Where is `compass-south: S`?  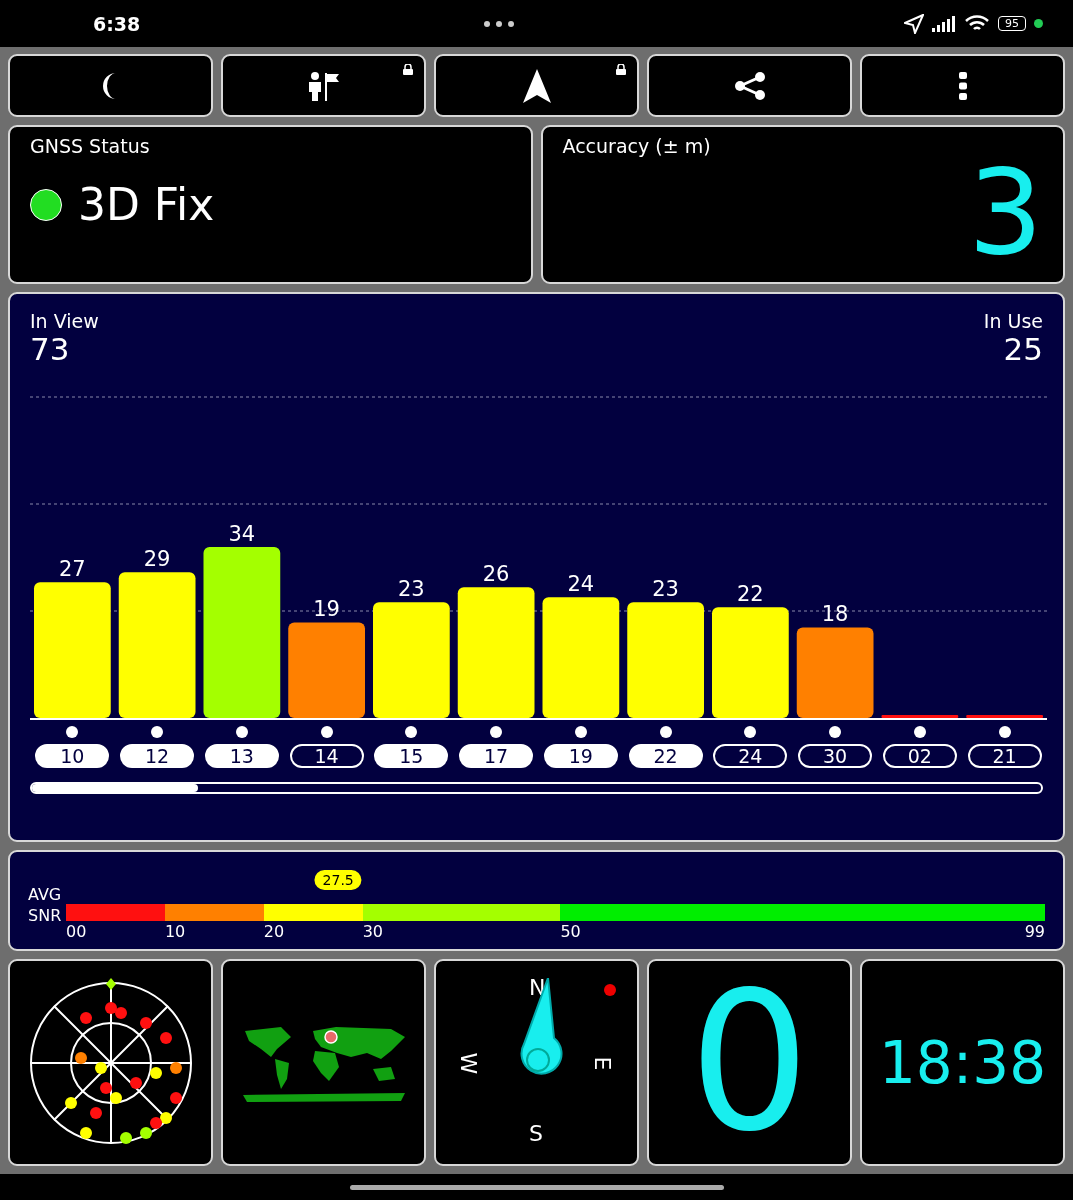 compass-south: S is located at coordinates (536, 1134).